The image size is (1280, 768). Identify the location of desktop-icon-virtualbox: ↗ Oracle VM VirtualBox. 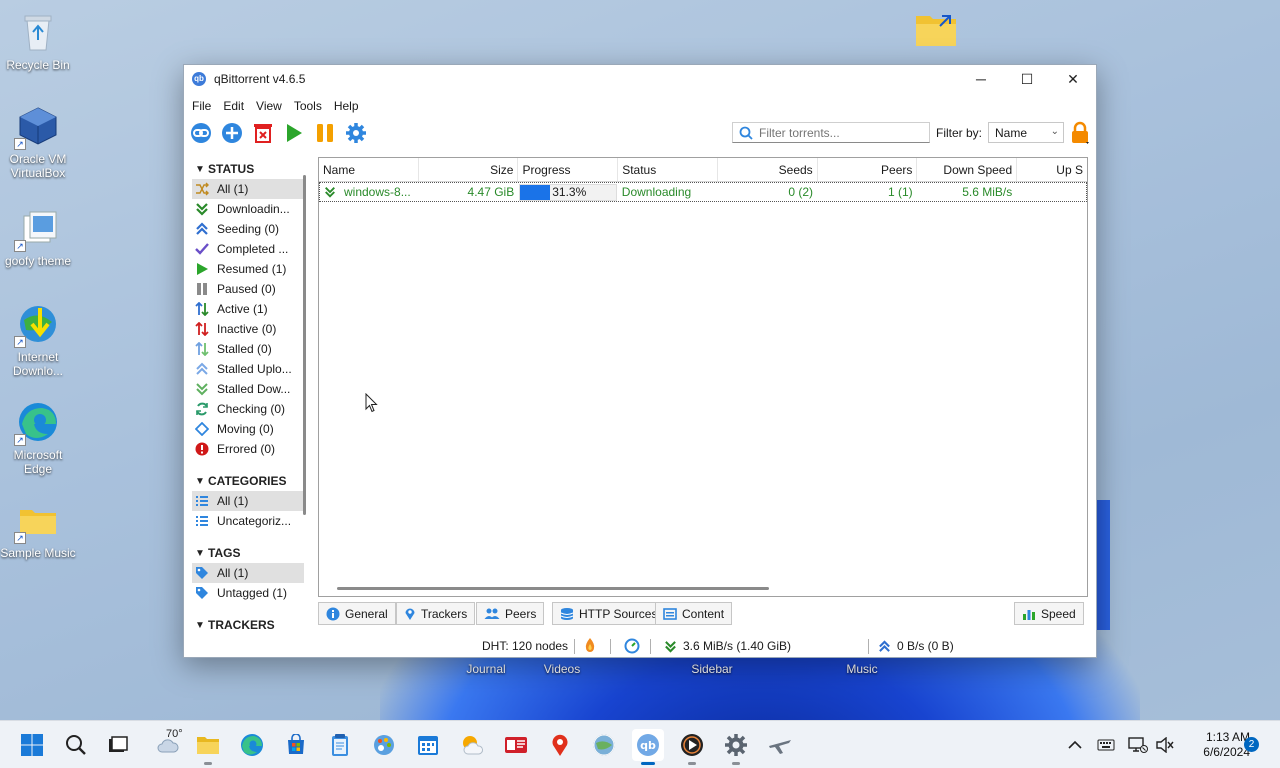
(38, 142).